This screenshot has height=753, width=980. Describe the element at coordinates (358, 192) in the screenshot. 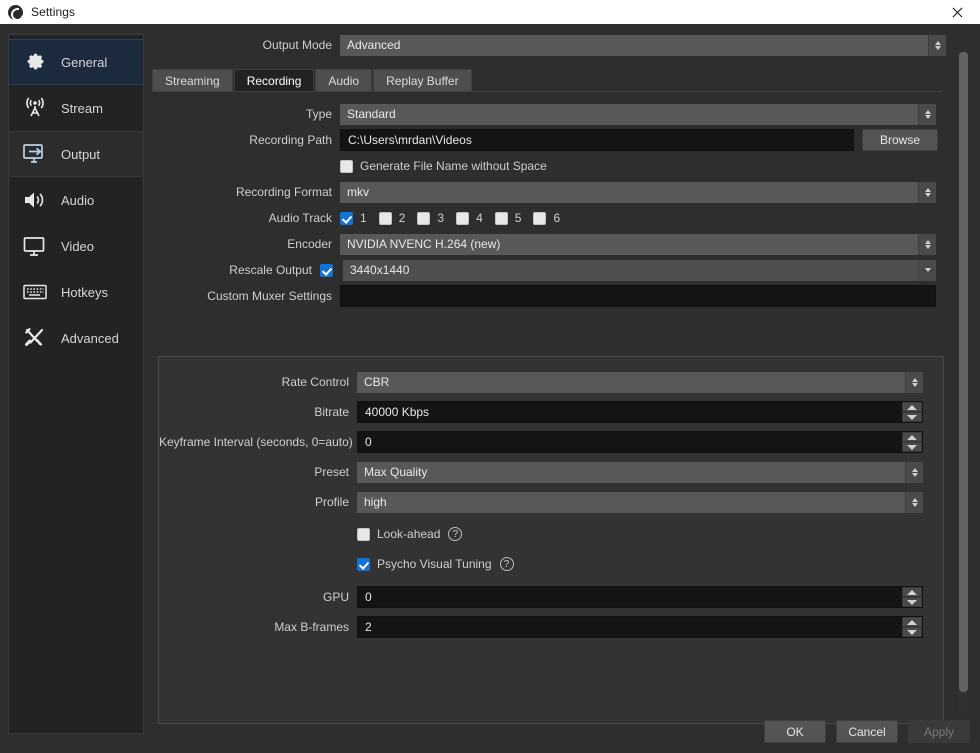

I see `recording-format-value: mkv` at that location.